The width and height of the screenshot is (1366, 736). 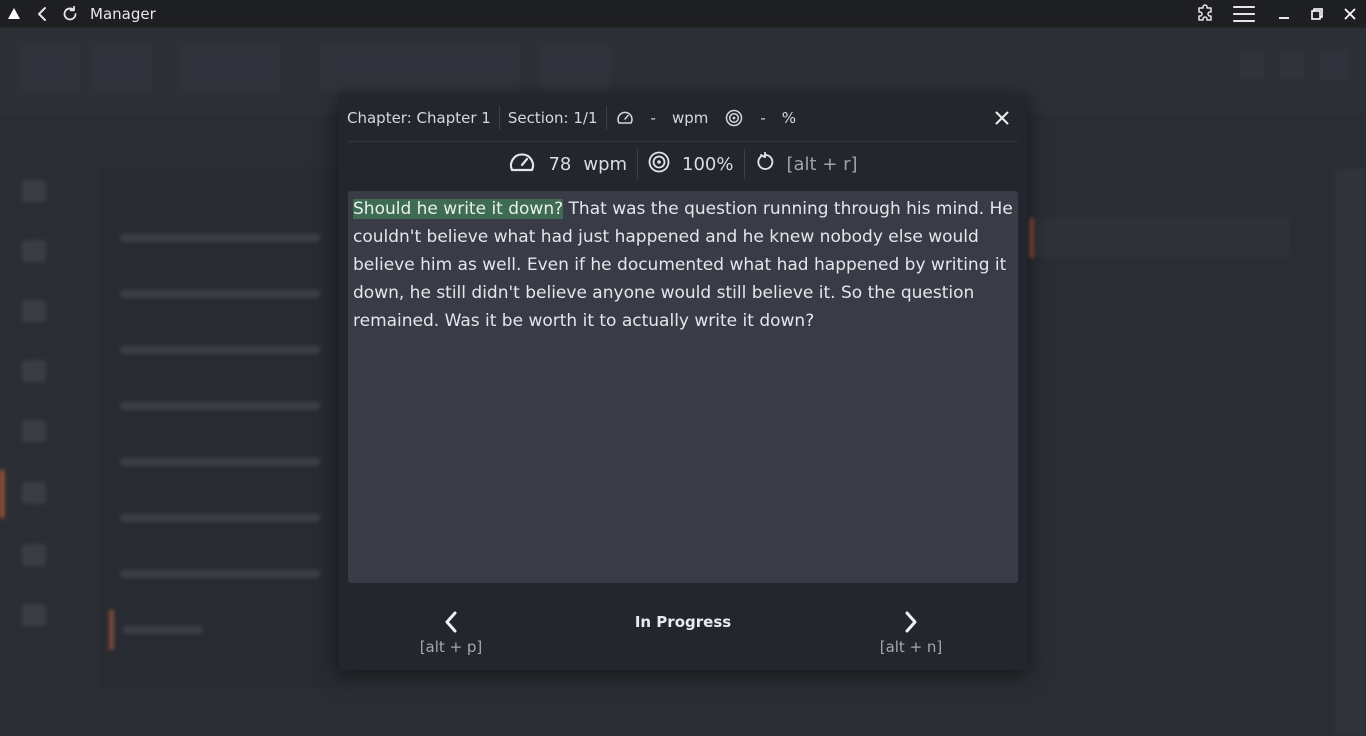 What do you see at coordinates (451, 647) in the screenshot?
I see `previous-shortcut: [alt + p]` at bounding box center [451, 647].